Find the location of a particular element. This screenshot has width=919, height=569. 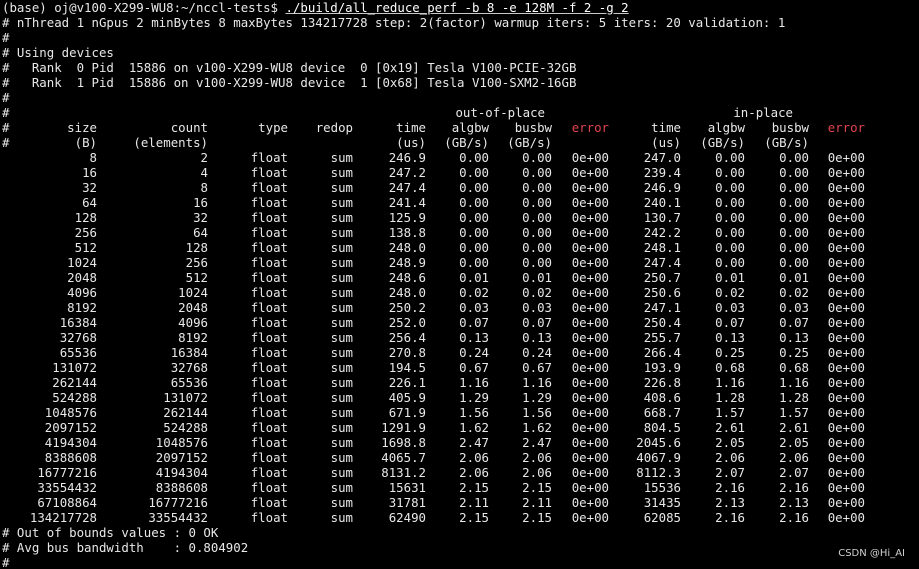

table-cell: 134217728 is located at coordinates (63, 517).